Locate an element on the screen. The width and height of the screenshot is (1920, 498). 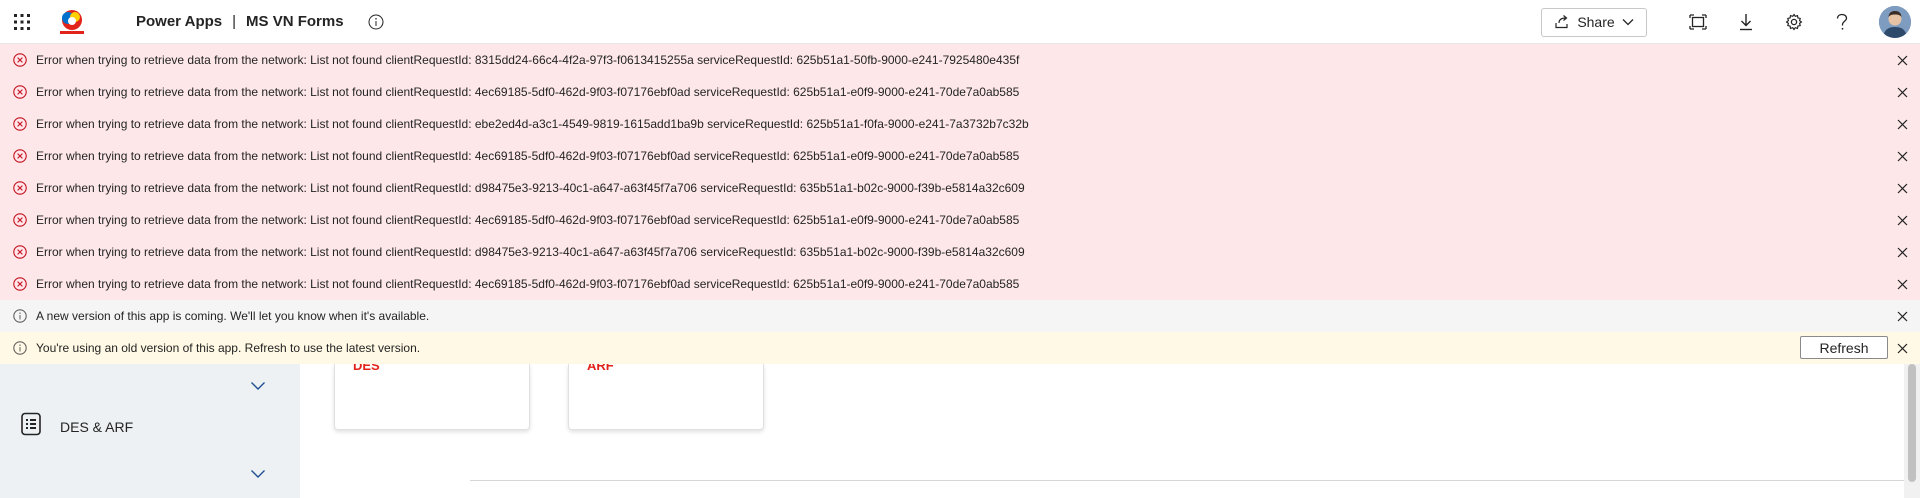
refresh-button: Refresh is located at coordinates (1844, 347).